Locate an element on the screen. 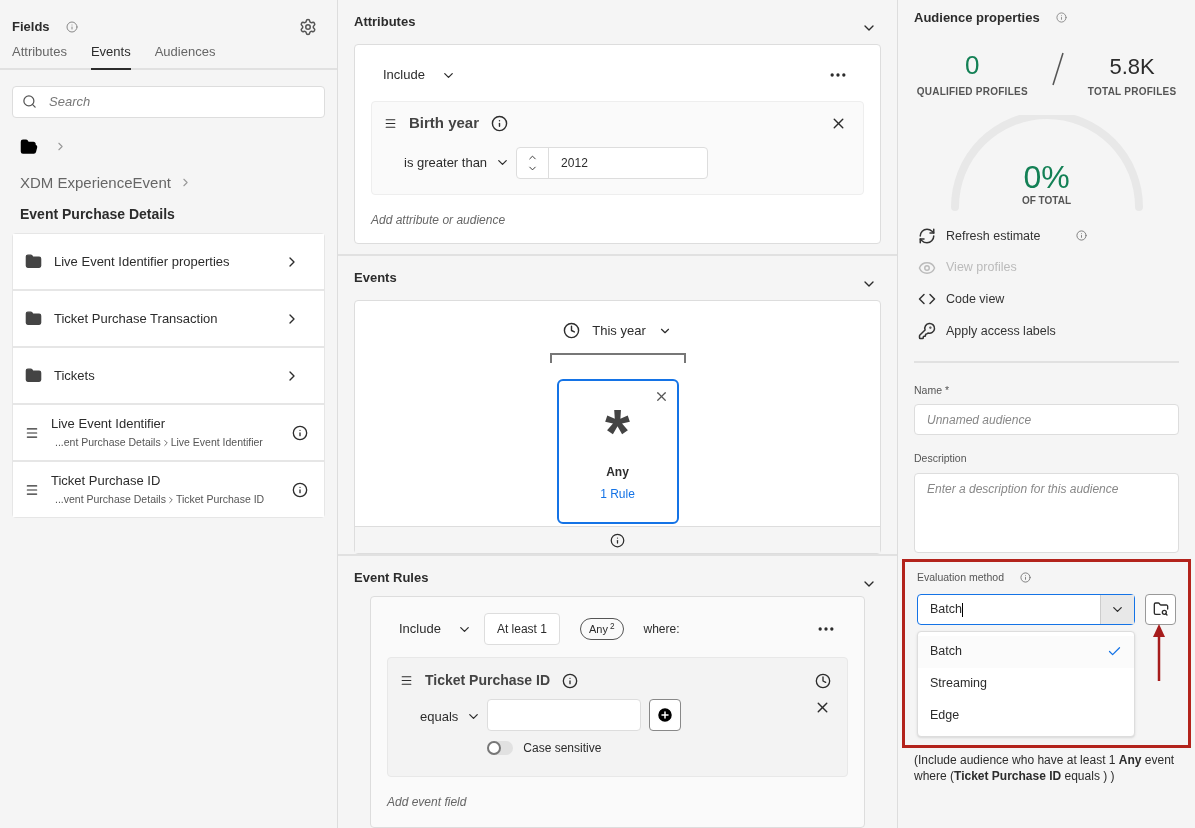 This screenshot has width=1195, height=828. add-field-hint: Add attribute or audience is located at coordinates (617, 220).